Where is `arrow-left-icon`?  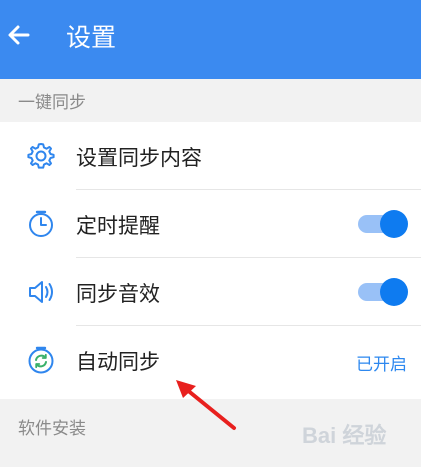
arrow-left-icon is located at coordinates (19, 35).